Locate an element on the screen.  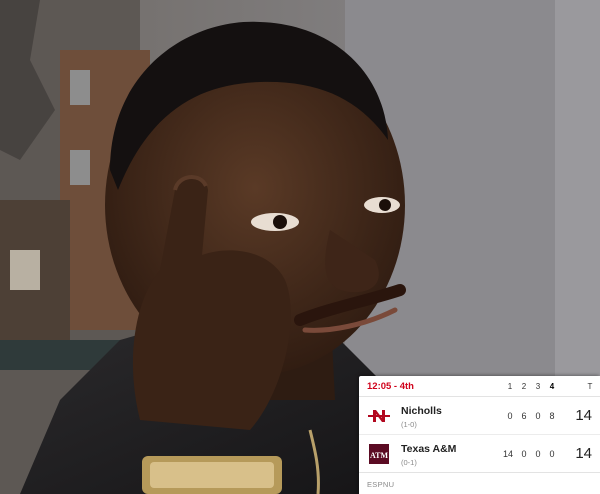
team-row-texas-am: ATM Texas A&M (0-1) 14 0 0 0 14 is located at coordinates (479, 454).